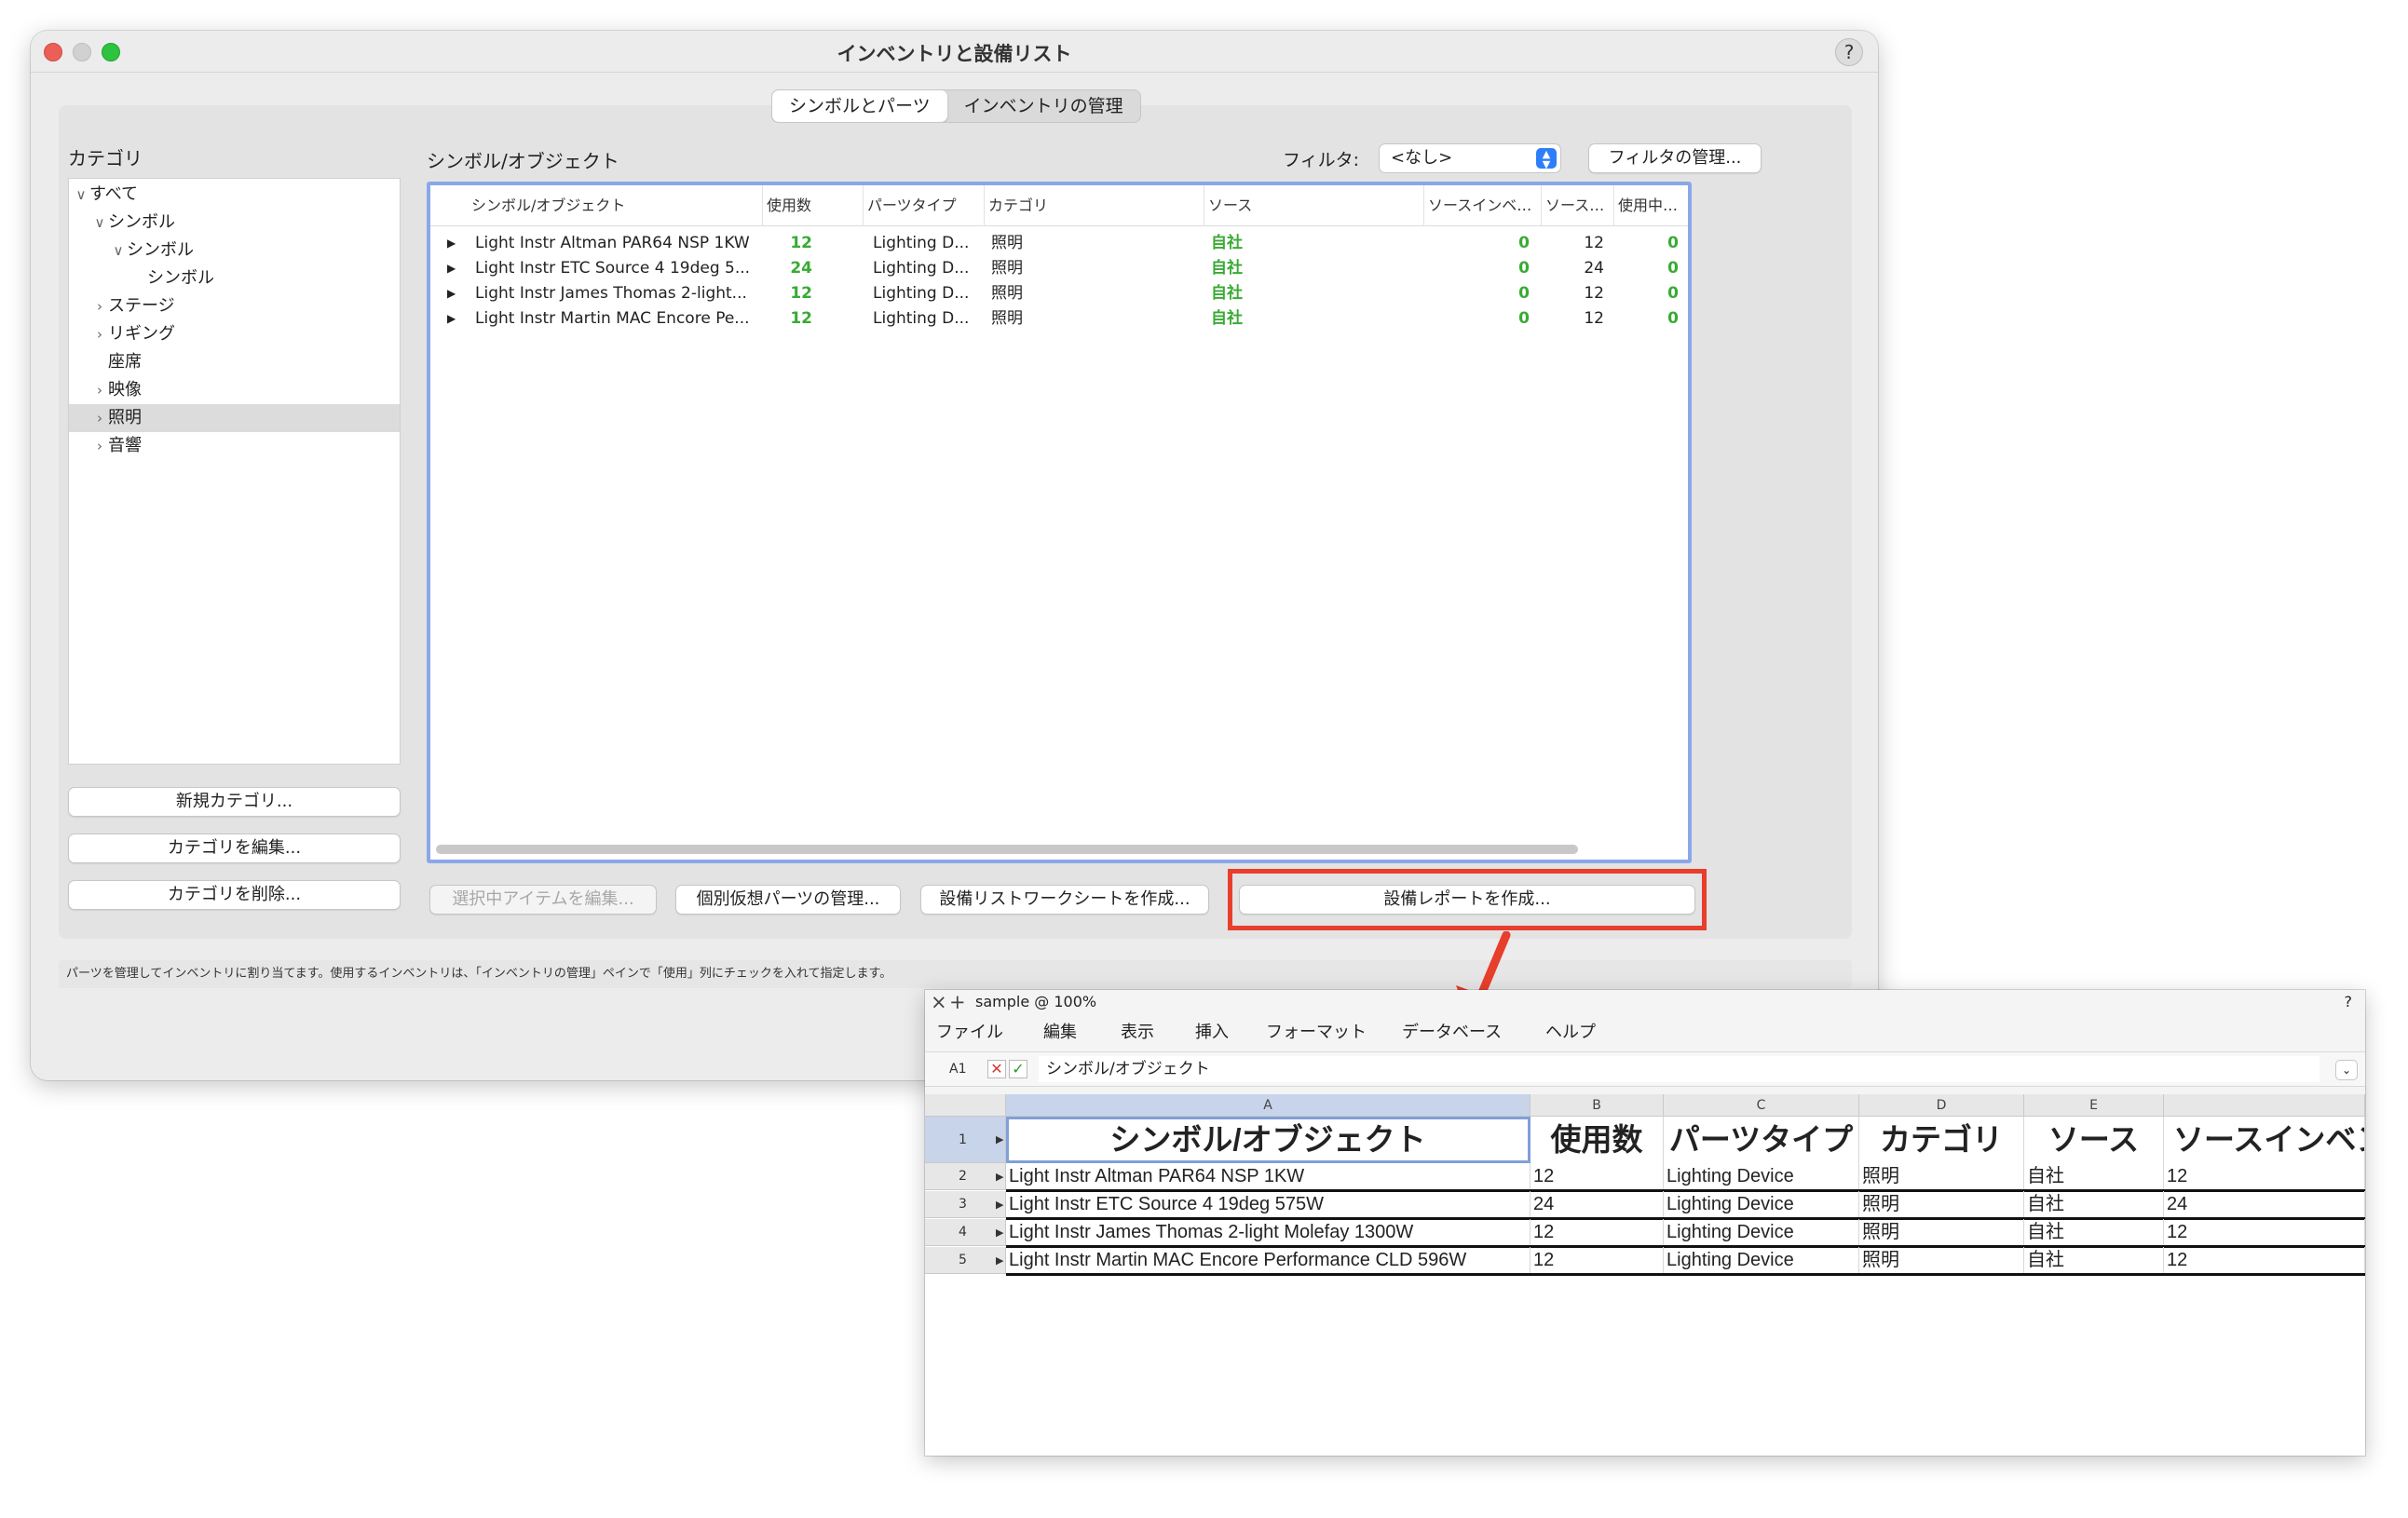 Image resolution: width=2408 pixels, height=1518 pixels. I want to click on table-cell: Light Instr Altman PAR64 NSP 1KW, so click(1268, 1176).